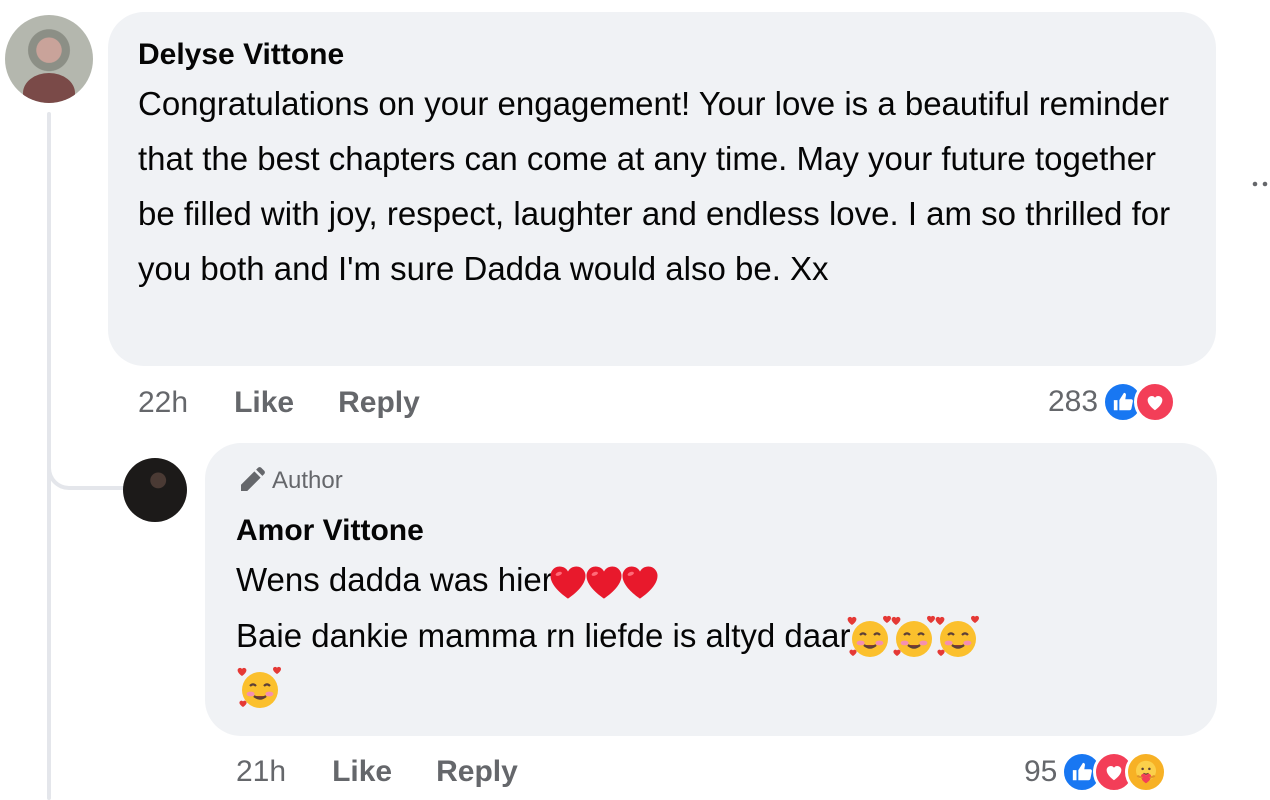  What do you see at coordinates (86, 465) in the screenshot?
I see `reply-connector` at bounding box center [86, 465].